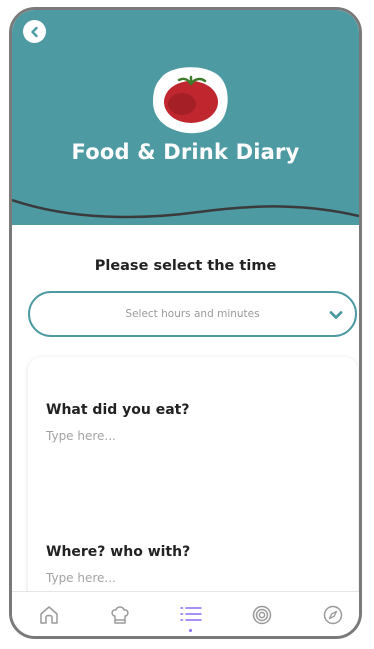 The image size is (374, 649). I want to click on chevron-down-icon, so click(336, 315).